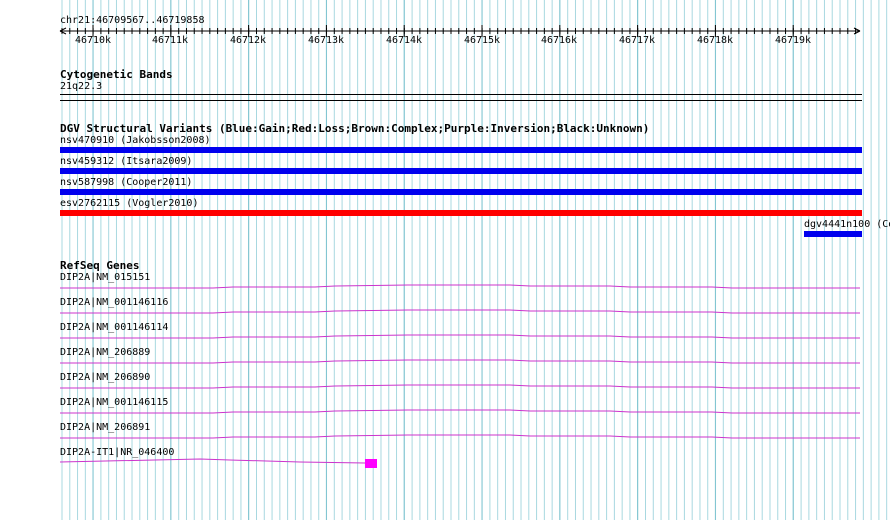 The image size is (890, 520). I want to click on gene-exon-block, so click(371, 463).